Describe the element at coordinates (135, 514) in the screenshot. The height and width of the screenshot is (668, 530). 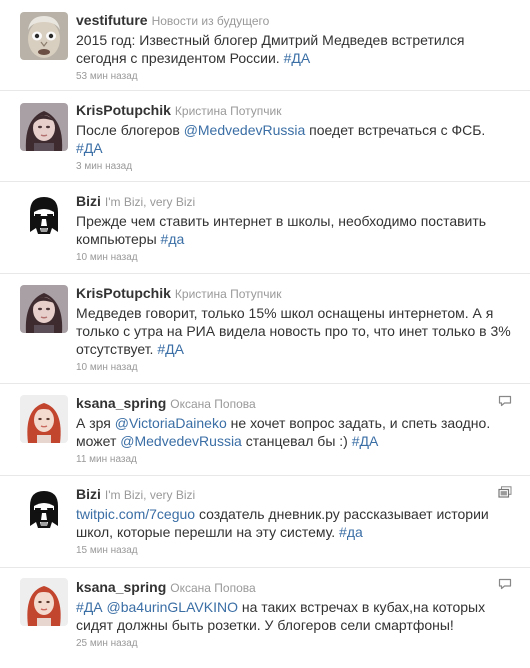
I see `url-link: twitpic.com/7ceguo` at that location.